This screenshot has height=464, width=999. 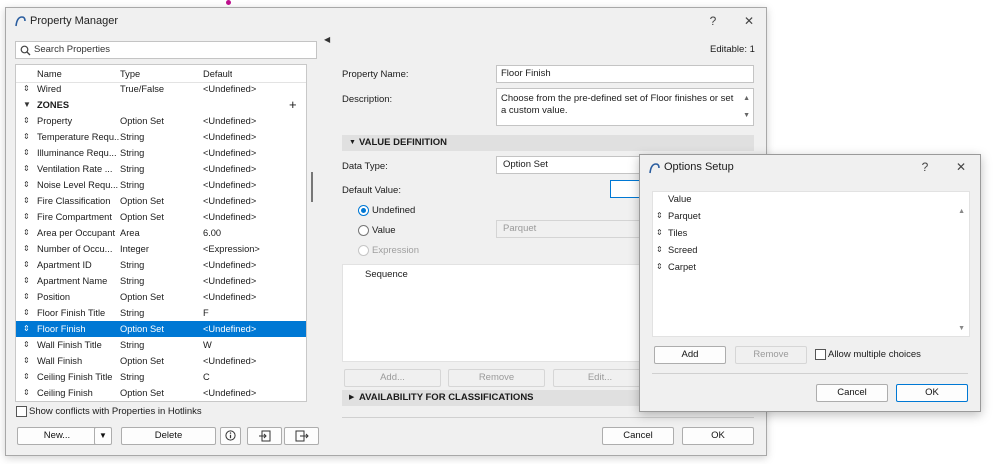 I want to click on table-row: ⇕ Ceiling Finish Option Set <Undefined>, so click(x=161, y=393).